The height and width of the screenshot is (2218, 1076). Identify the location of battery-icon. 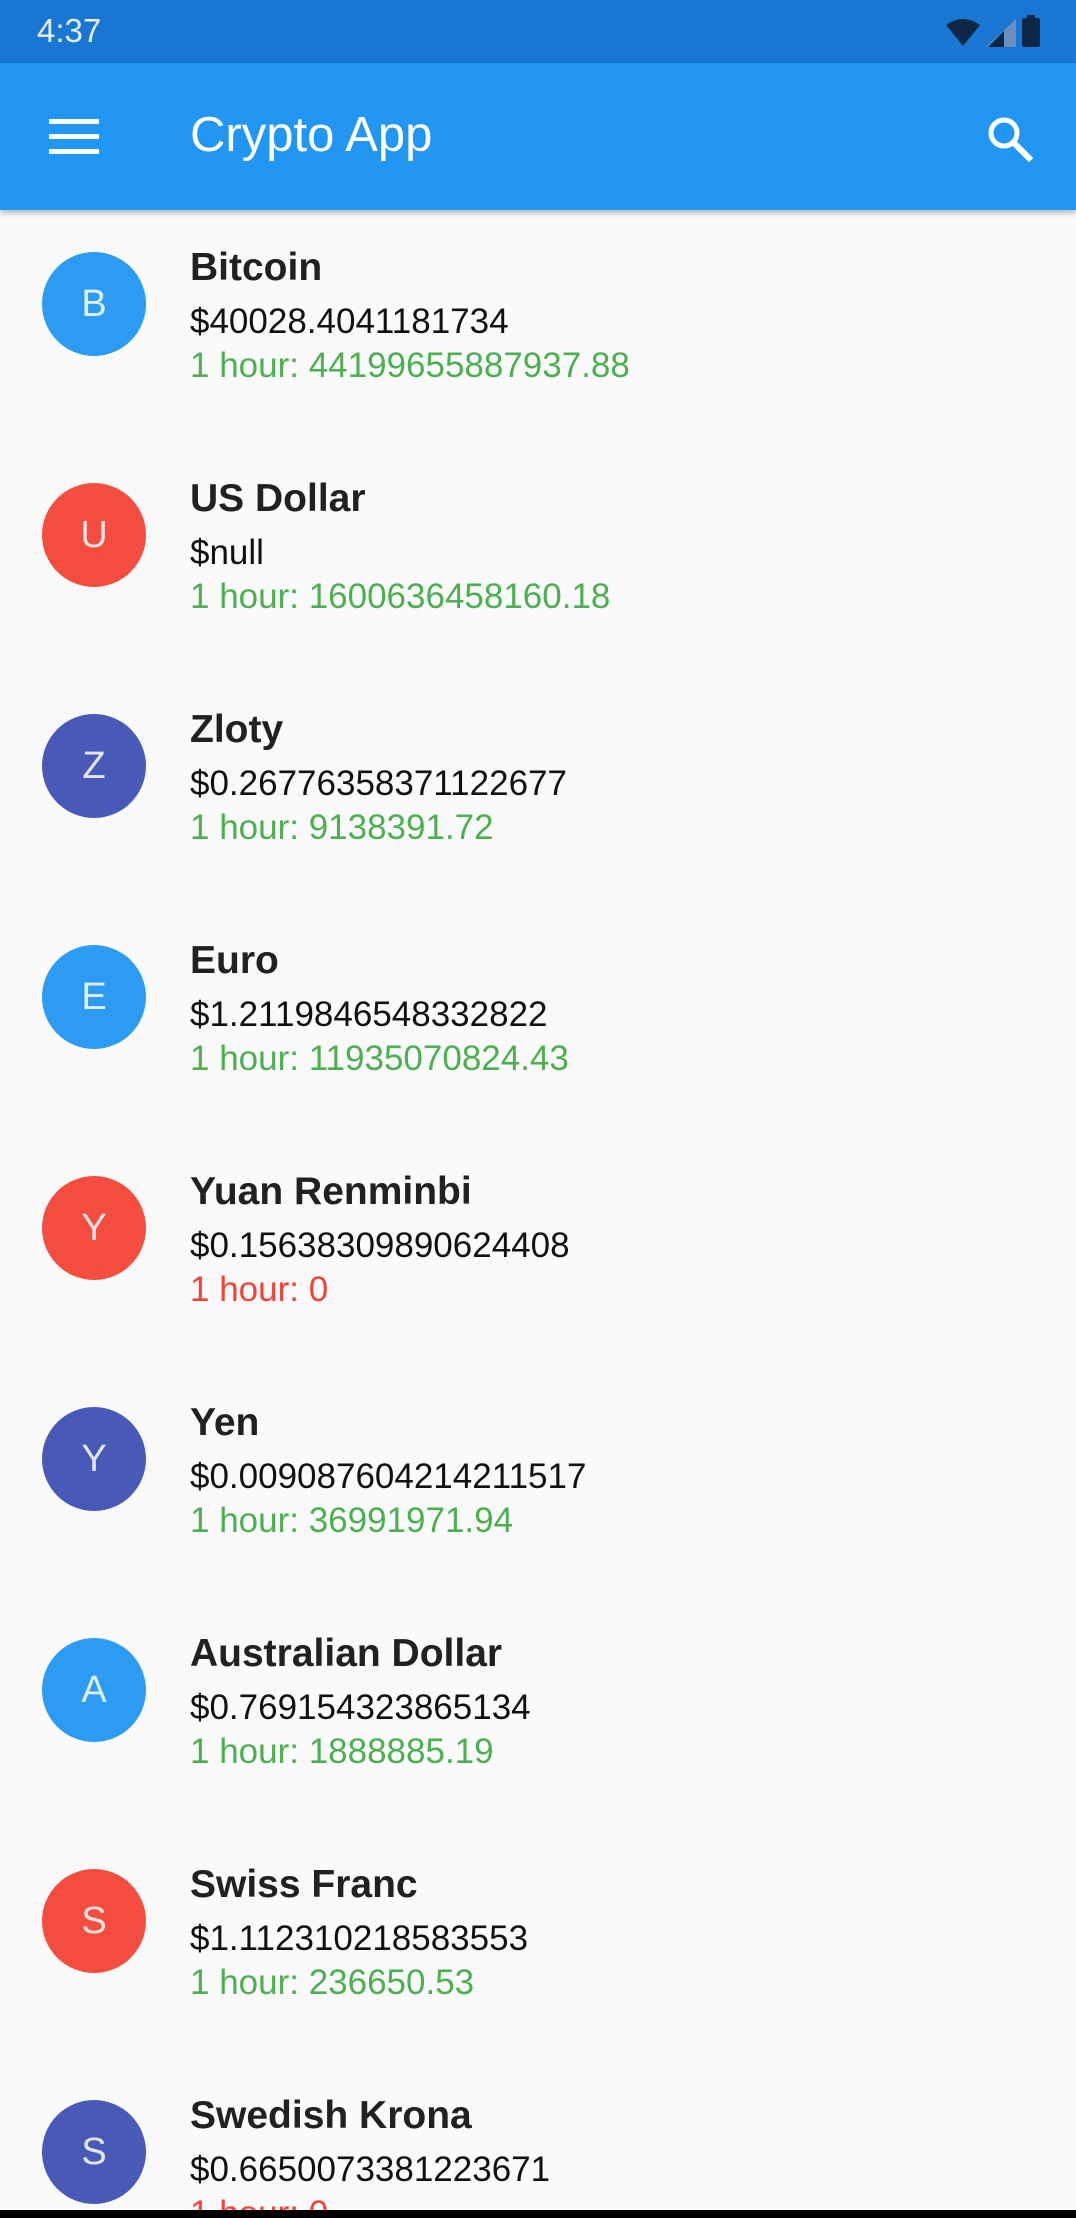
(1031, 31).